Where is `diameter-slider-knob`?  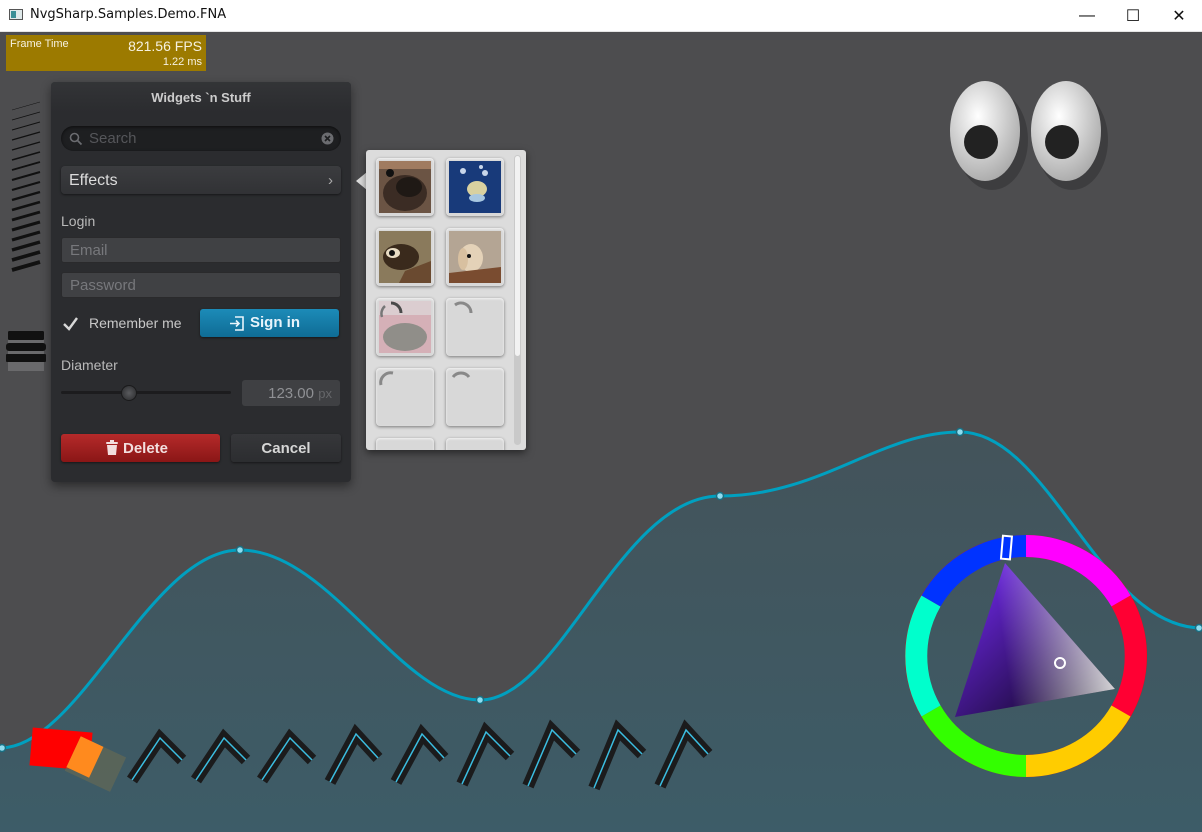 diameter-slider-knob is located at coordinates (129, 393).